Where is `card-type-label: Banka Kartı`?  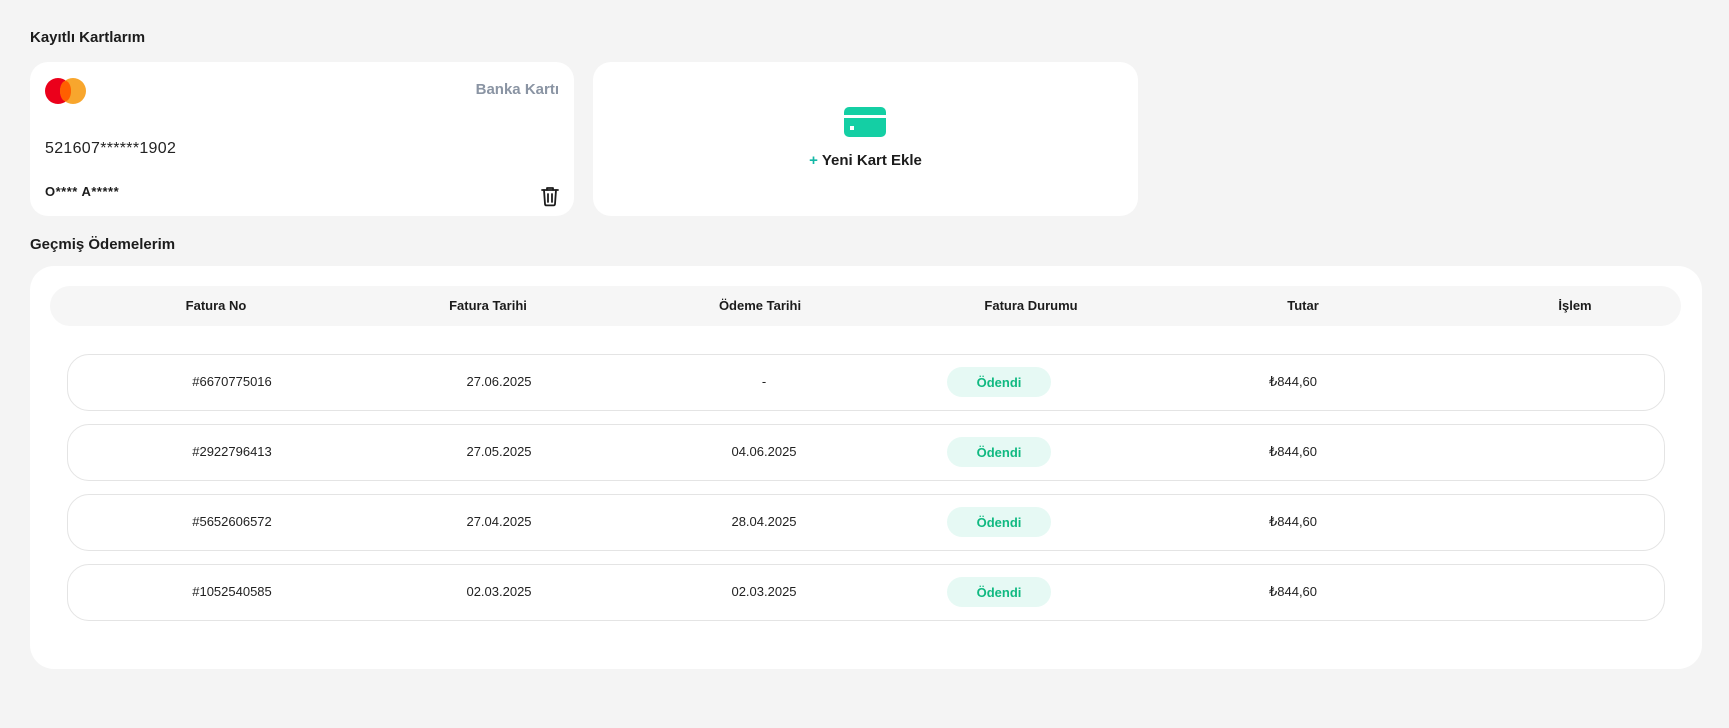
card-type-label: Banka Kartı is located at coordinates (517, 89).